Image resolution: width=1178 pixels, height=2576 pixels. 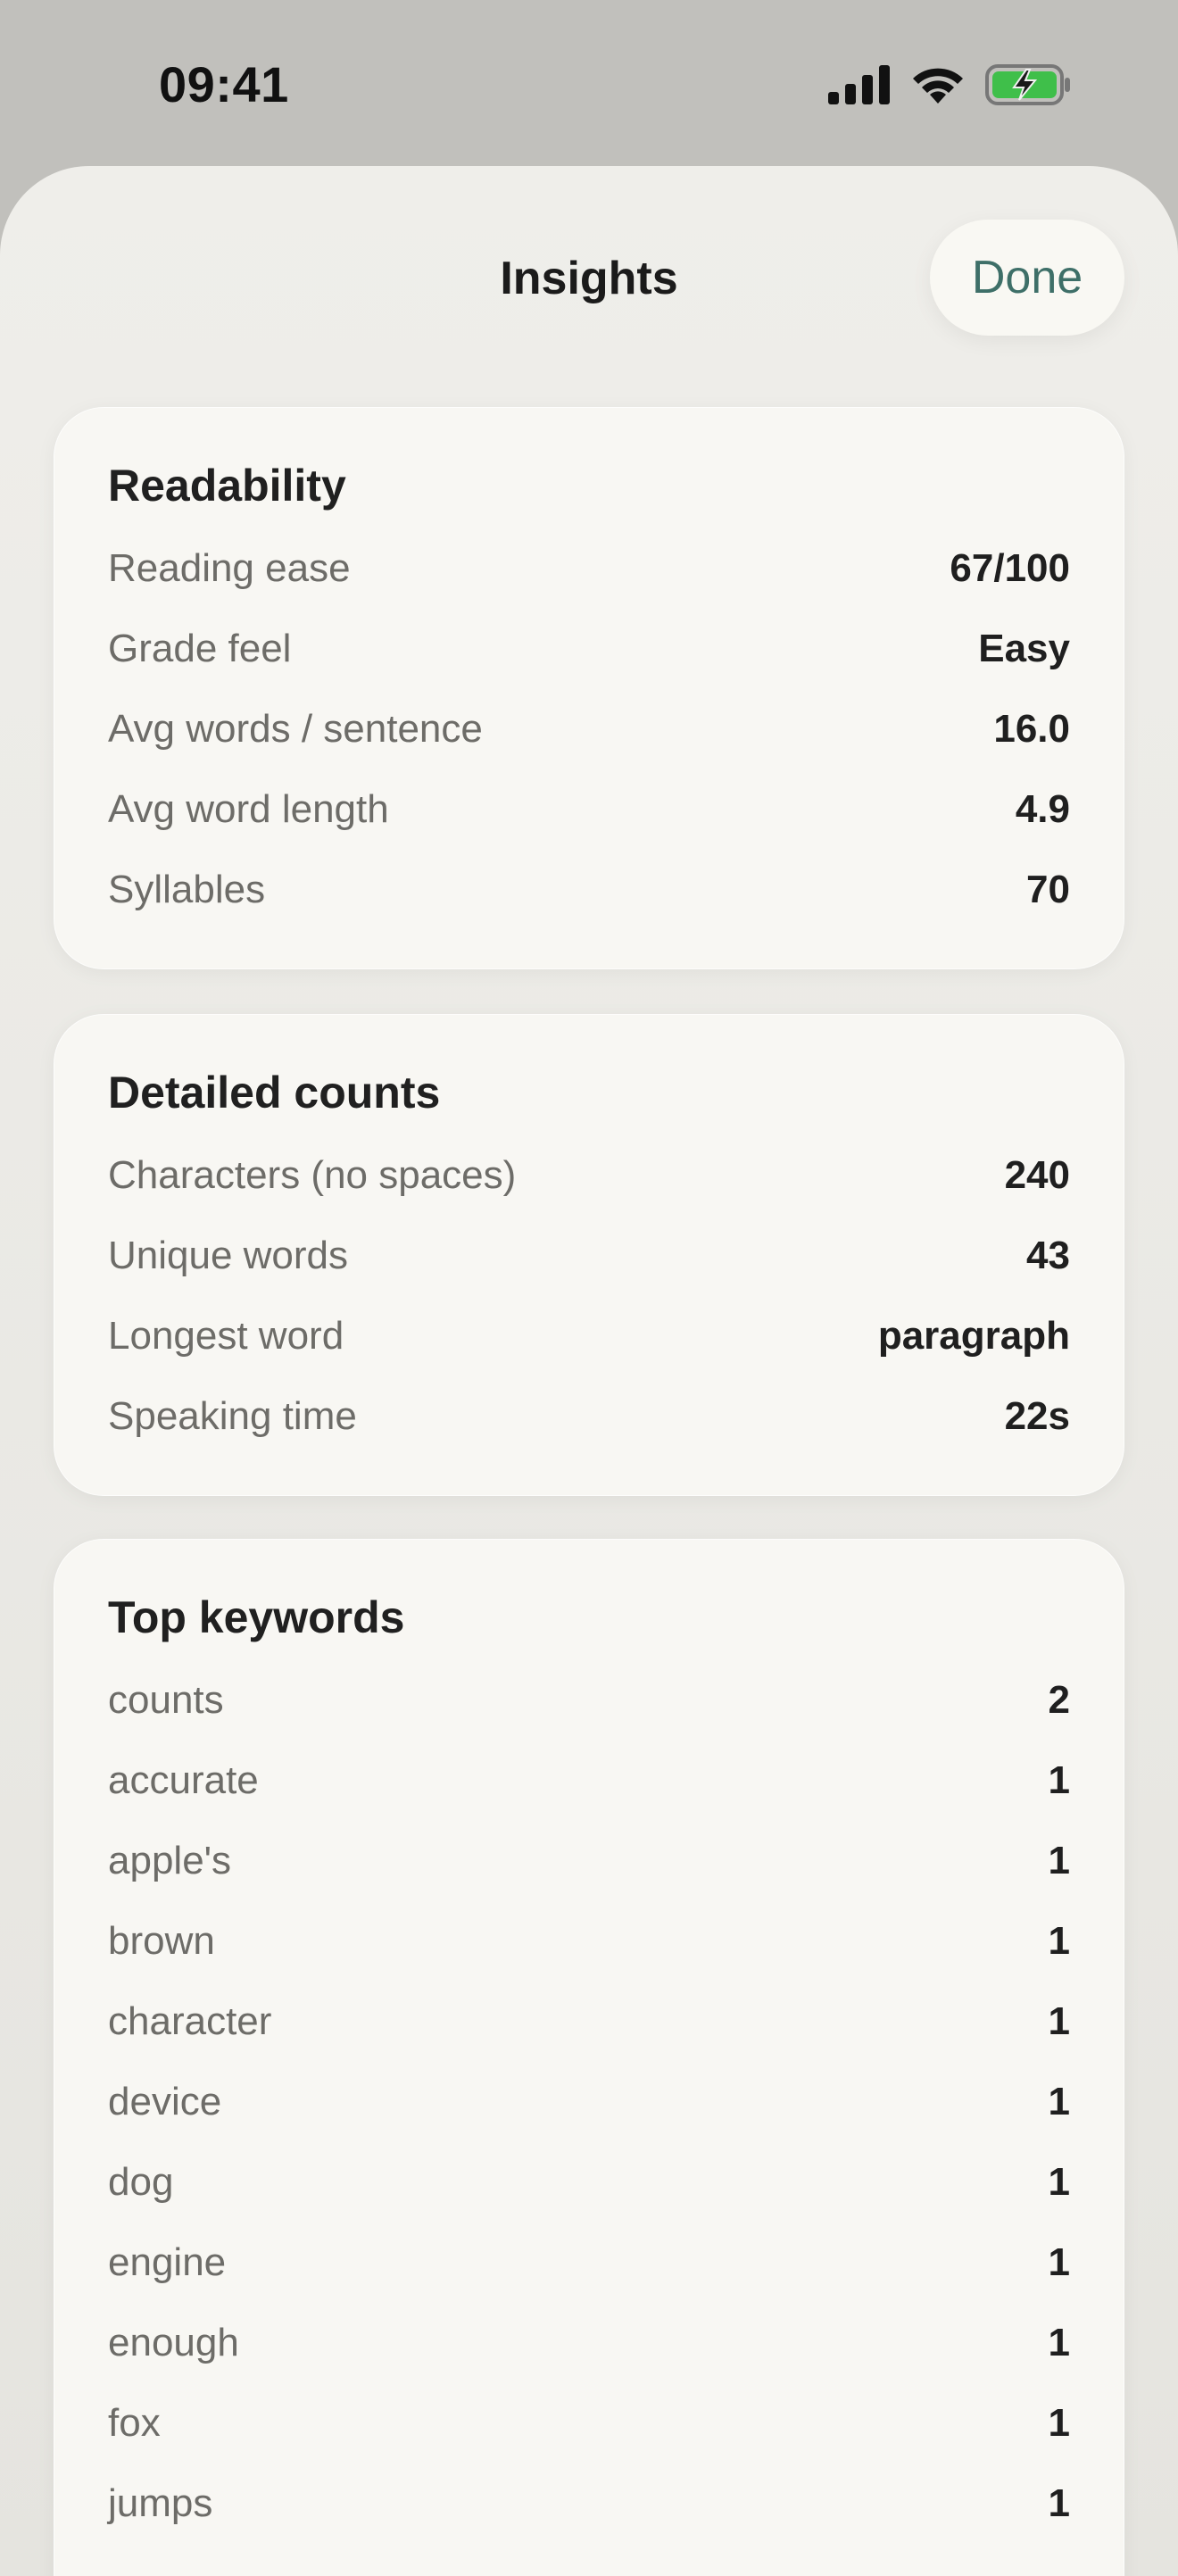 I want to click on row-value: 4.9, so click(x=1042, y=809).